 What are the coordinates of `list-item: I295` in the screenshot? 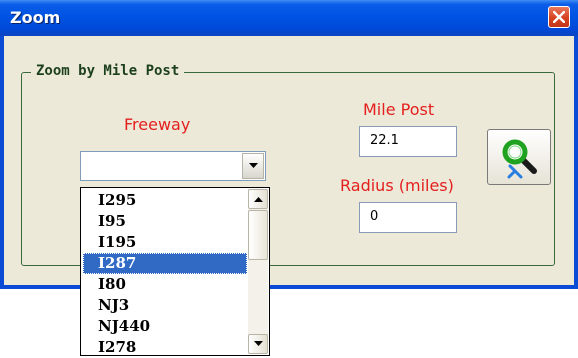 It's located at (165, 200).